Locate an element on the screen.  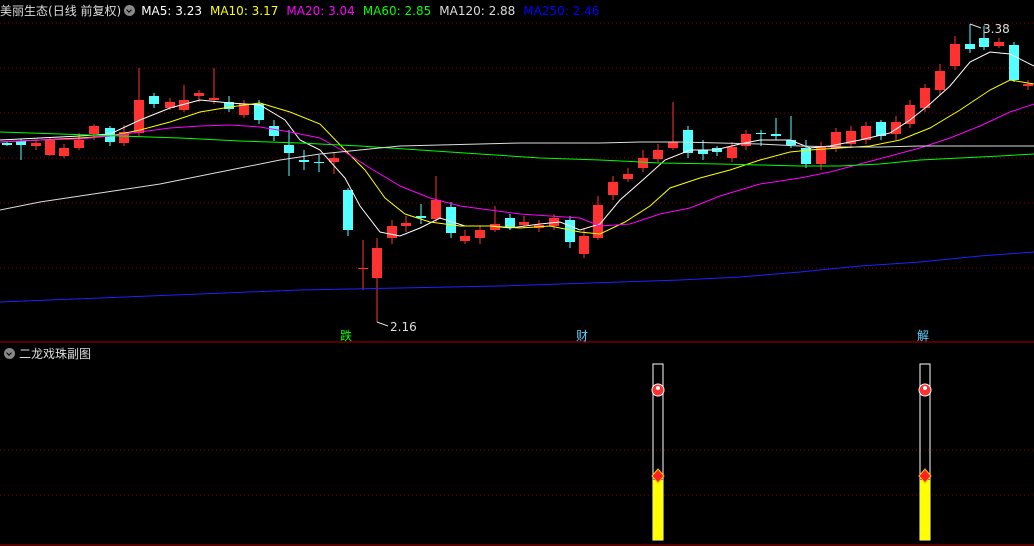
high-price-label: 3.38 is located at coordinates (996, 29).